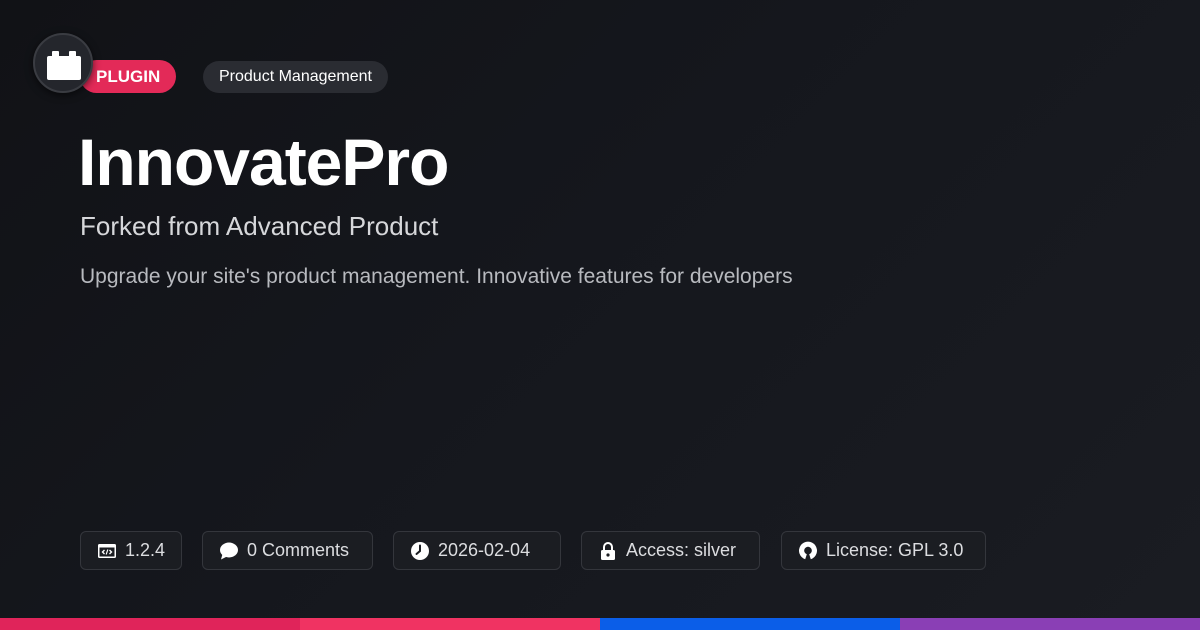  I want to click on plugin-logo, so click(63, 63).